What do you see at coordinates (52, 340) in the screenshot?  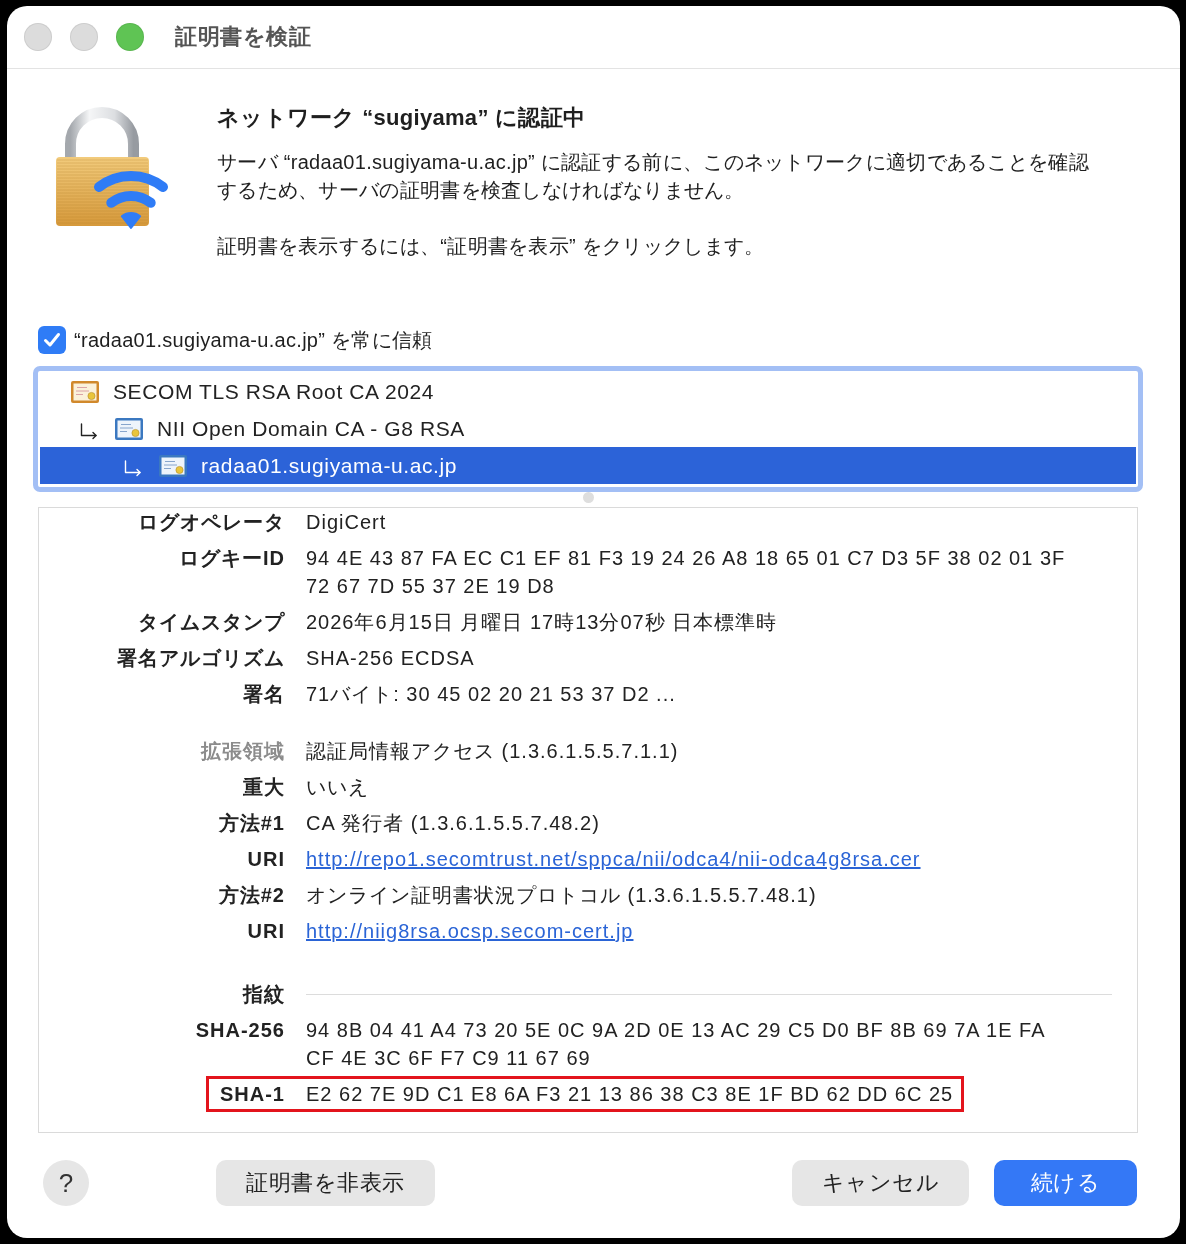 I see `checkbox` at bounding box center [52, 340].